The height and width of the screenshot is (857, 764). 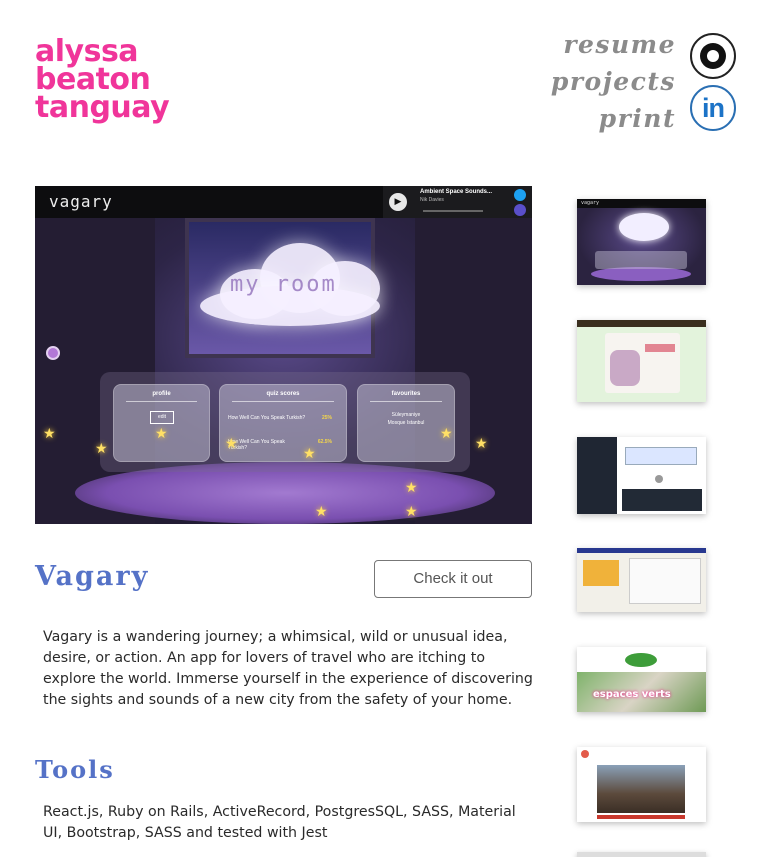 I want to click on compass-icon, so click(x=53, y=353).